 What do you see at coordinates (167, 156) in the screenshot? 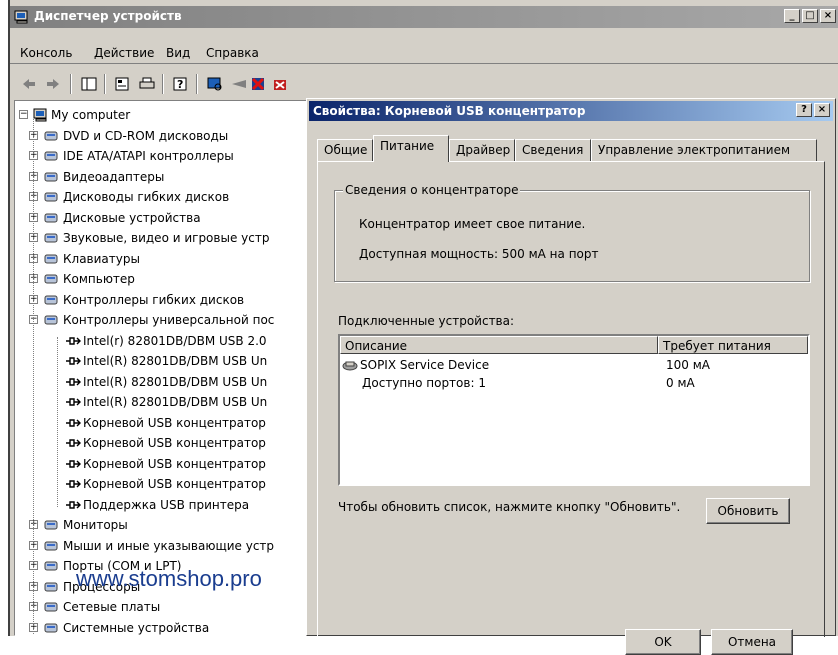
I see `tree-item: + IDE ATA/ATAPI контроллеры` at bounding box center [167, 156].